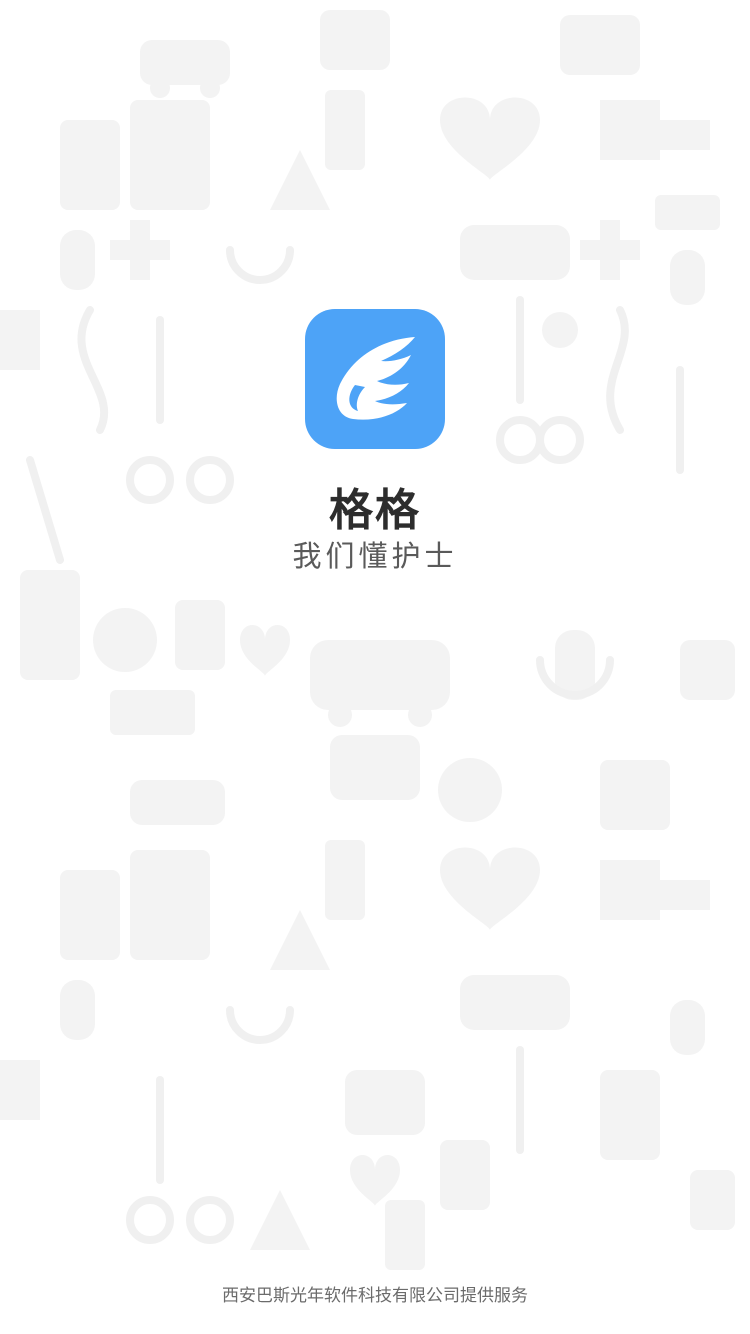  I want to click on app-name: 格格, so click(375, 510).